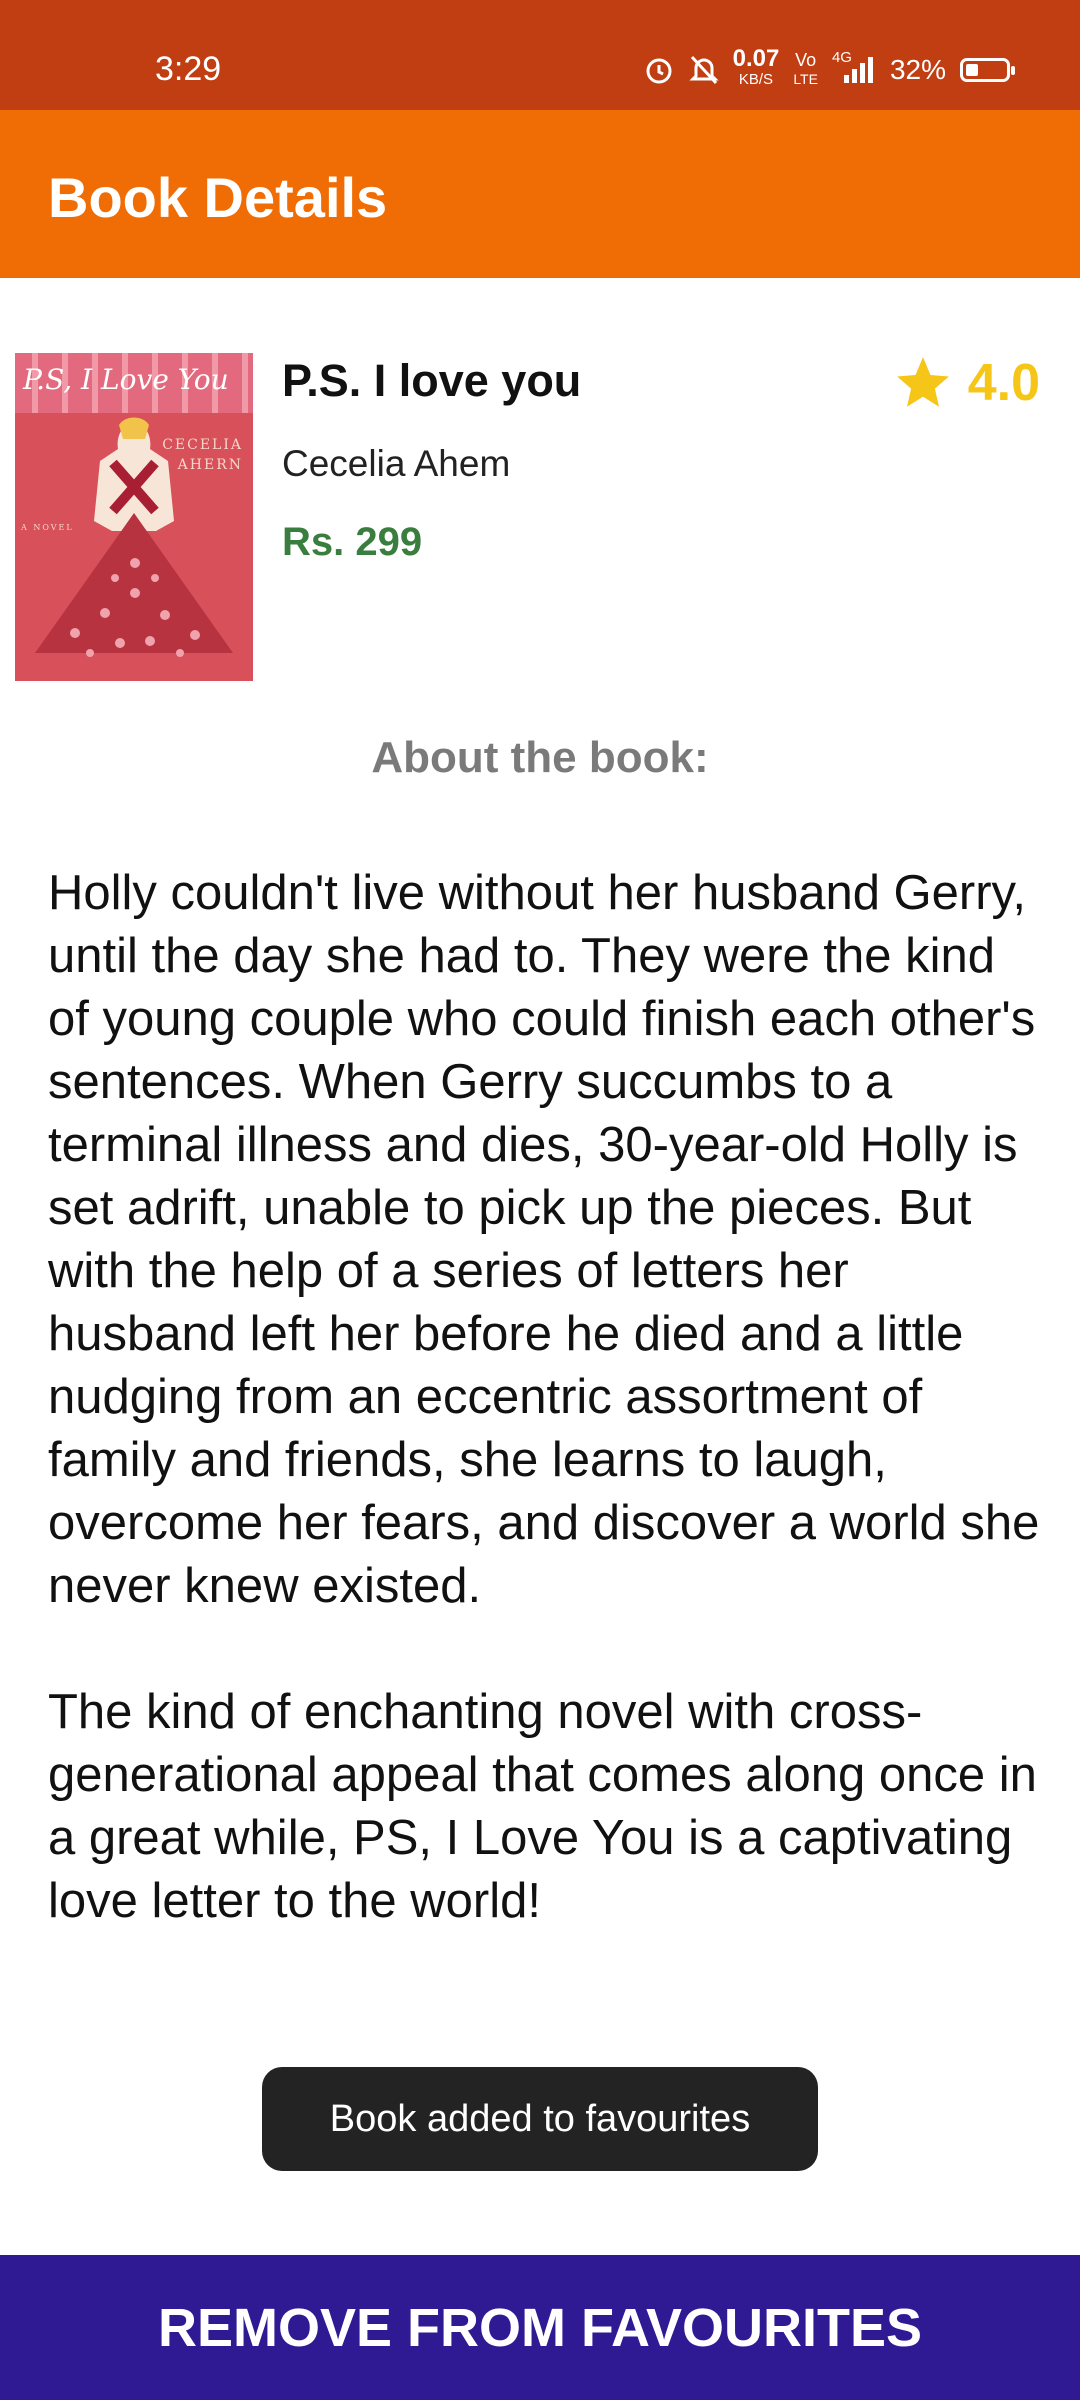 The width and height of the screenshot is (1080, 2400). Describe the element at coordinates (540, 194) in the screenshot. I see `app-bar: Book Details` at that location.